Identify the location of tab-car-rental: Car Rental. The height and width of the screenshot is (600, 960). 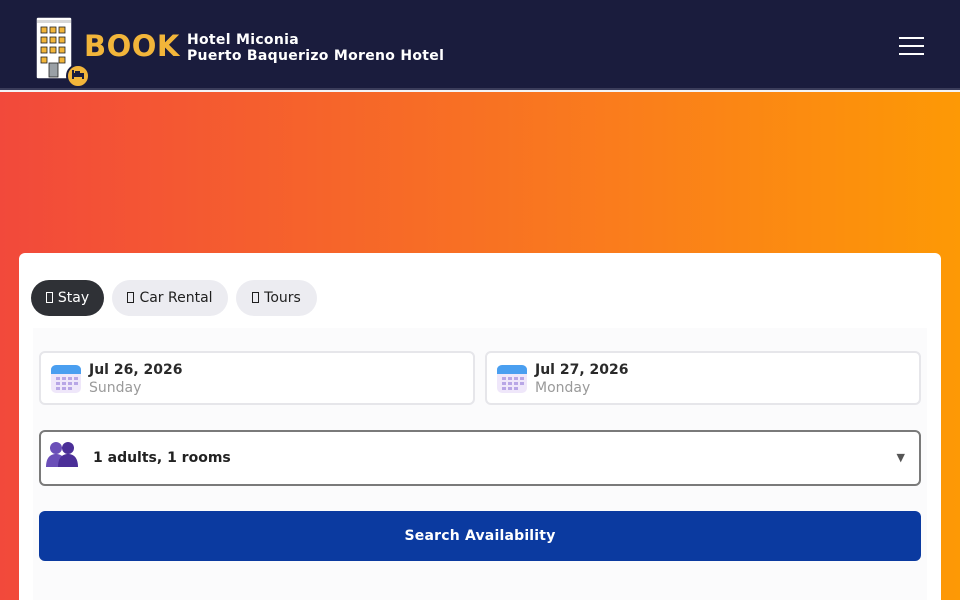
(170, 298).